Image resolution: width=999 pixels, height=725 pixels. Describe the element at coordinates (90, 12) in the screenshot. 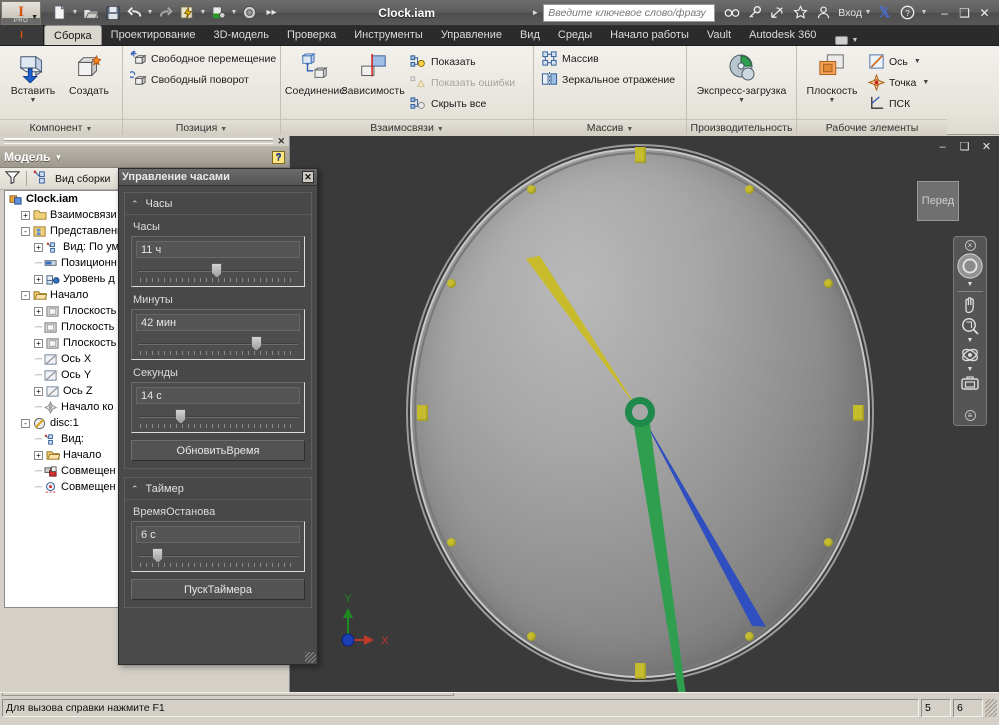

I see `open-file-icon` at that location.